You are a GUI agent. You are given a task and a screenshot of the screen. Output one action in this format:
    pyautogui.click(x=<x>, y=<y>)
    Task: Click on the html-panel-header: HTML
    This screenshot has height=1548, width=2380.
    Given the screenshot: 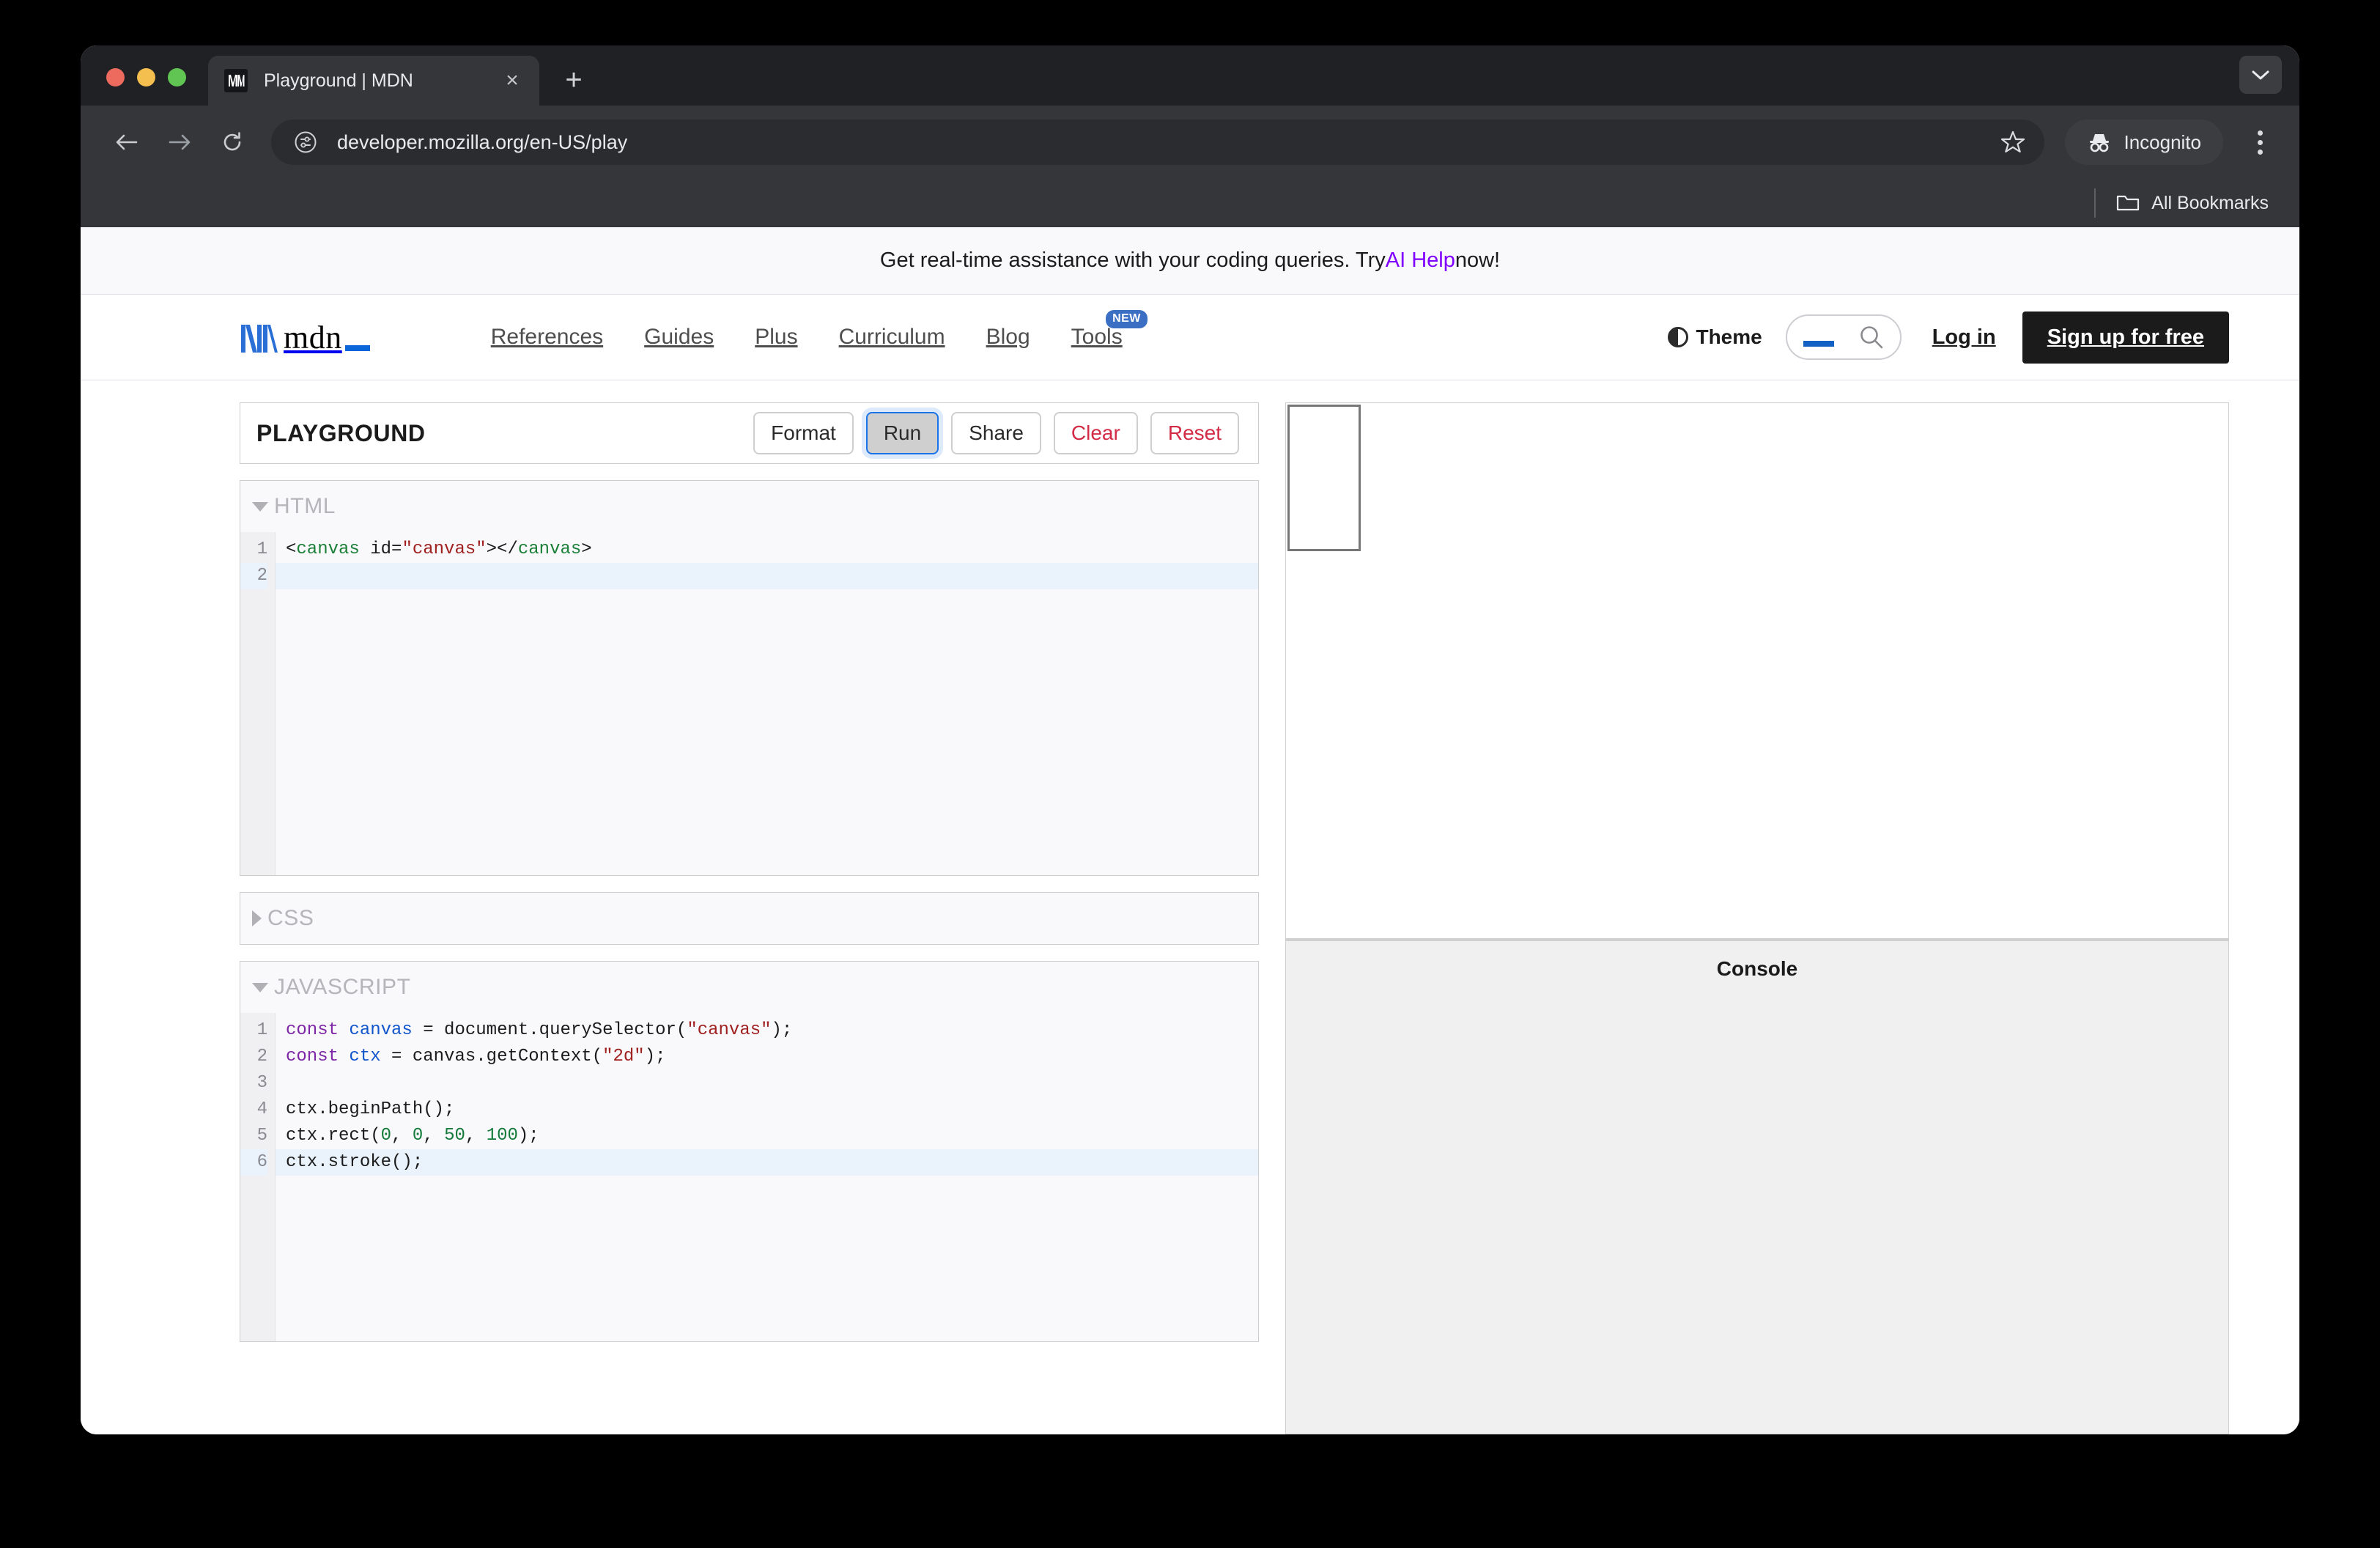 What is the action you would take?
    pyautogui.click(x=749, y=506)
    